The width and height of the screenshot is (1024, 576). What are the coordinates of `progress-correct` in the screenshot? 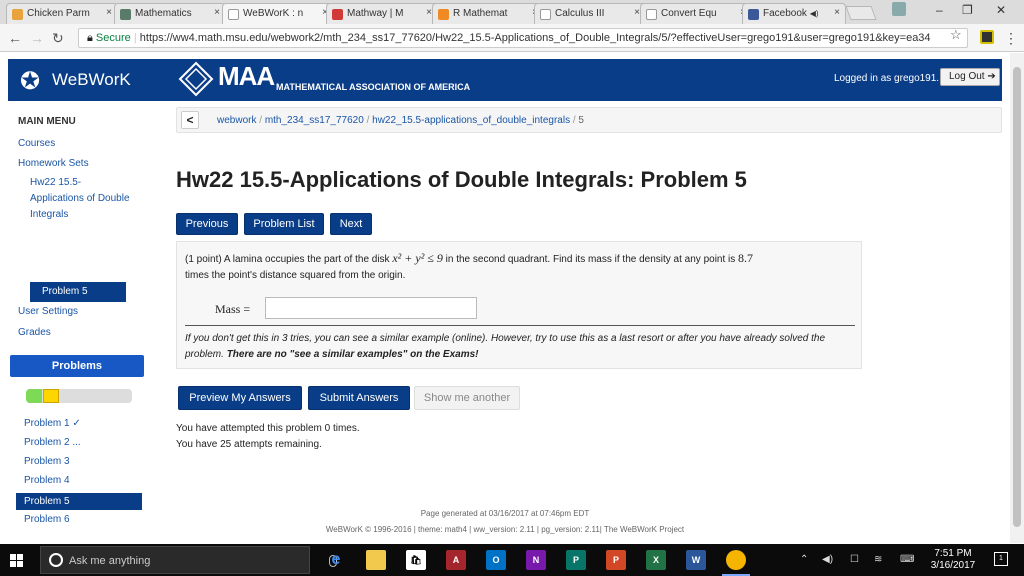 It's located at (34, 396).